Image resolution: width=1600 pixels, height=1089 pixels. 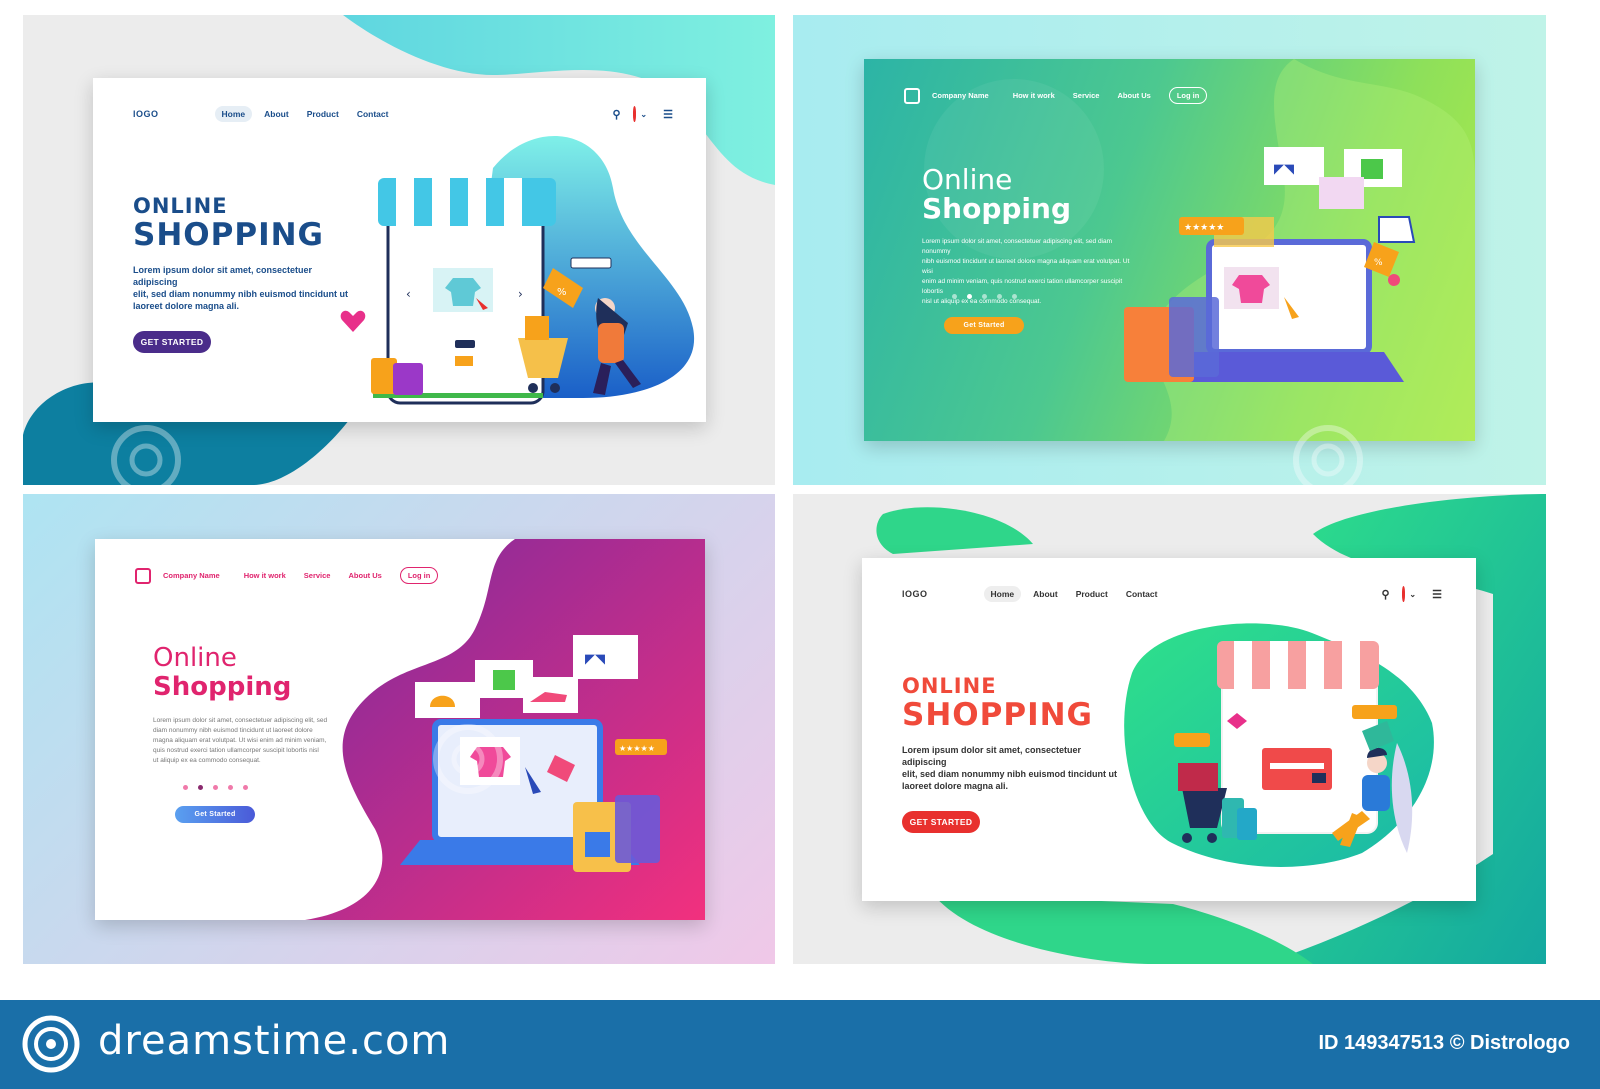 What do you see at coordinates (353, 321) in the screenshot?
I see `panel-1-heart-icon` at bounding box center [353, 321].